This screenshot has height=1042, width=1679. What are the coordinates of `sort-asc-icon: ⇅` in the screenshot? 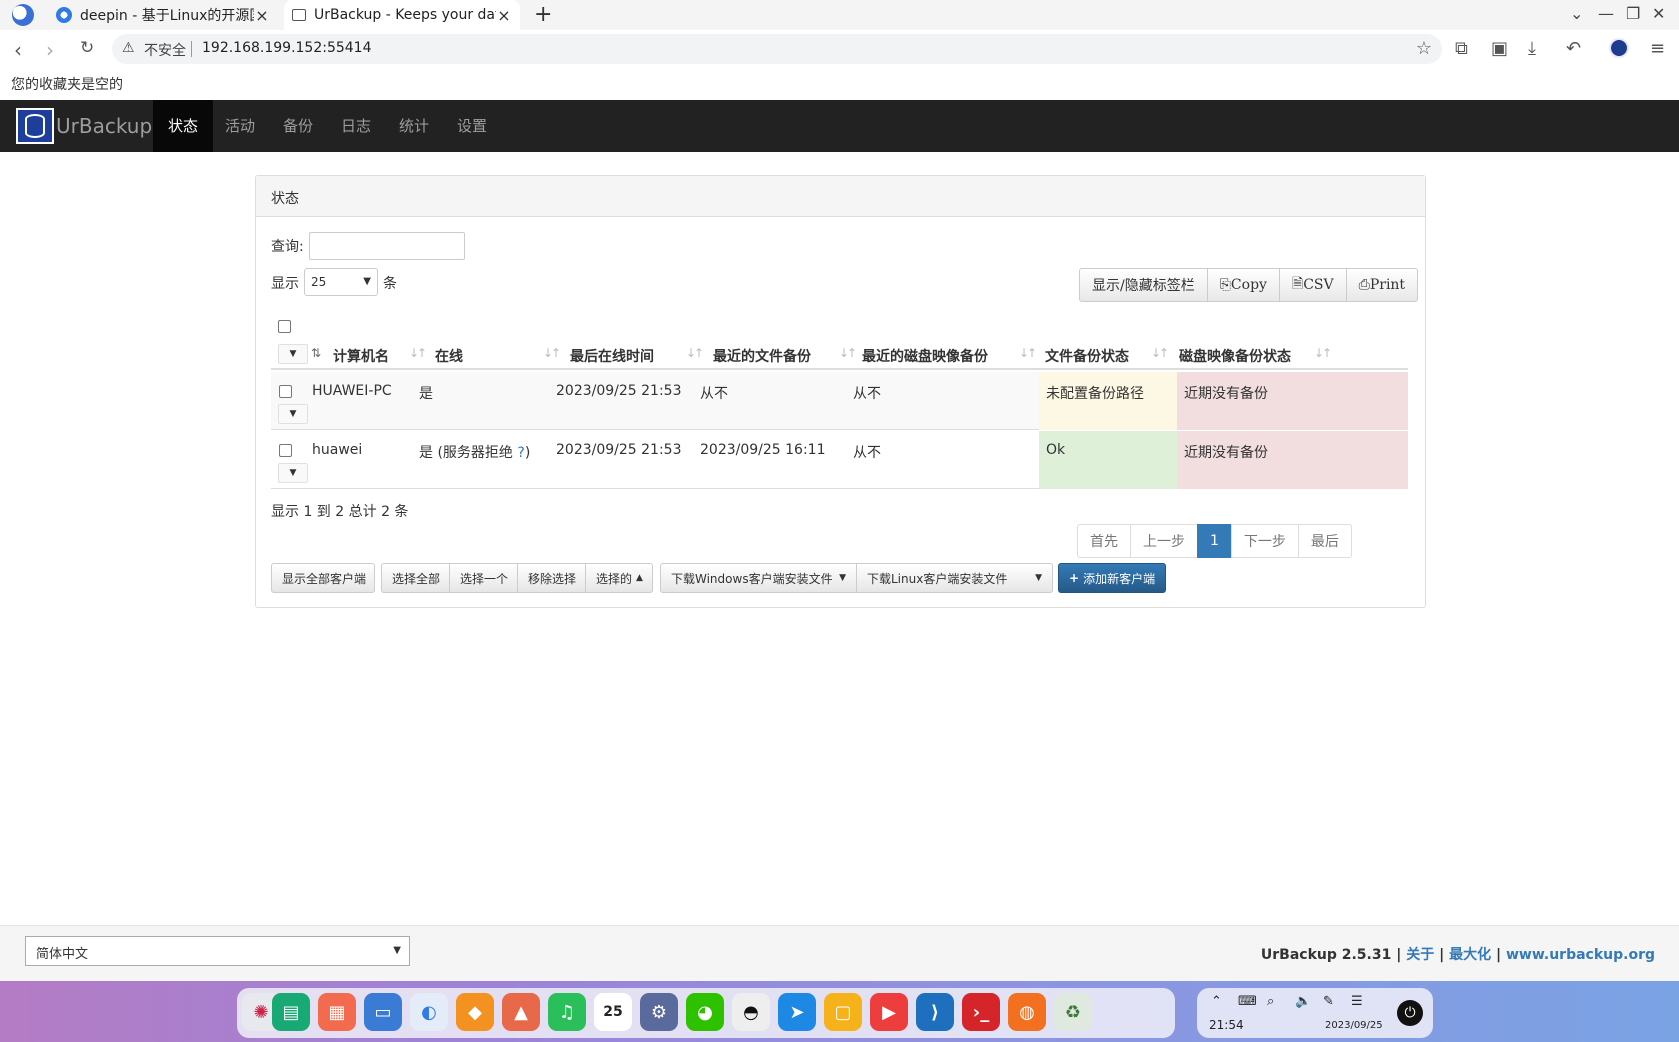 It's located at (316, 353).